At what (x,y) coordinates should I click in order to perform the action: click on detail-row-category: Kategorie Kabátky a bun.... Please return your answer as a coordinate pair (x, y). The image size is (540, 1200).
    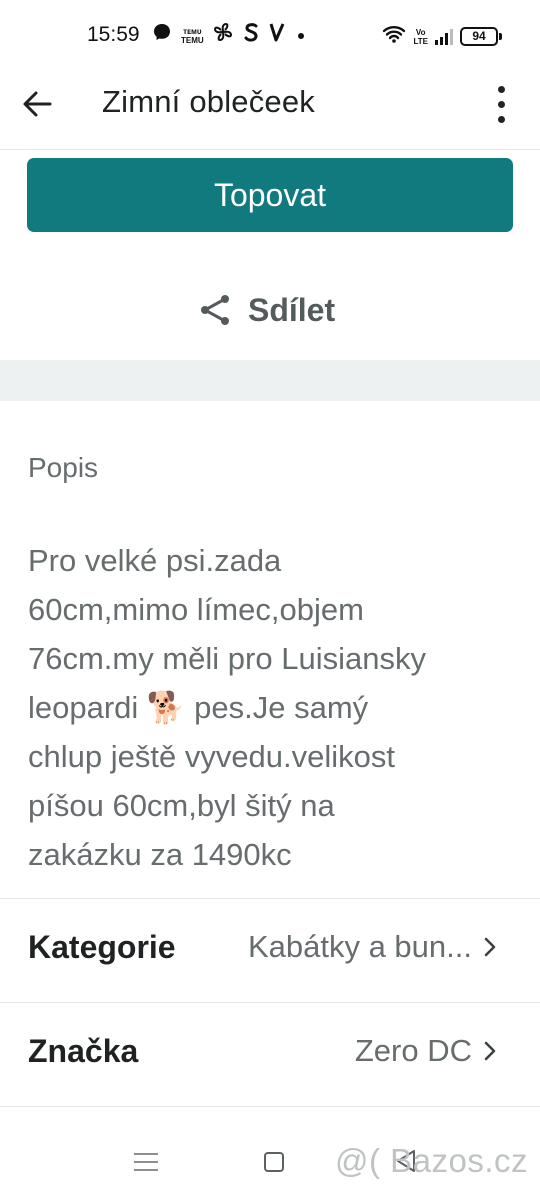
    Looking at the image, I should click on (270, 950).